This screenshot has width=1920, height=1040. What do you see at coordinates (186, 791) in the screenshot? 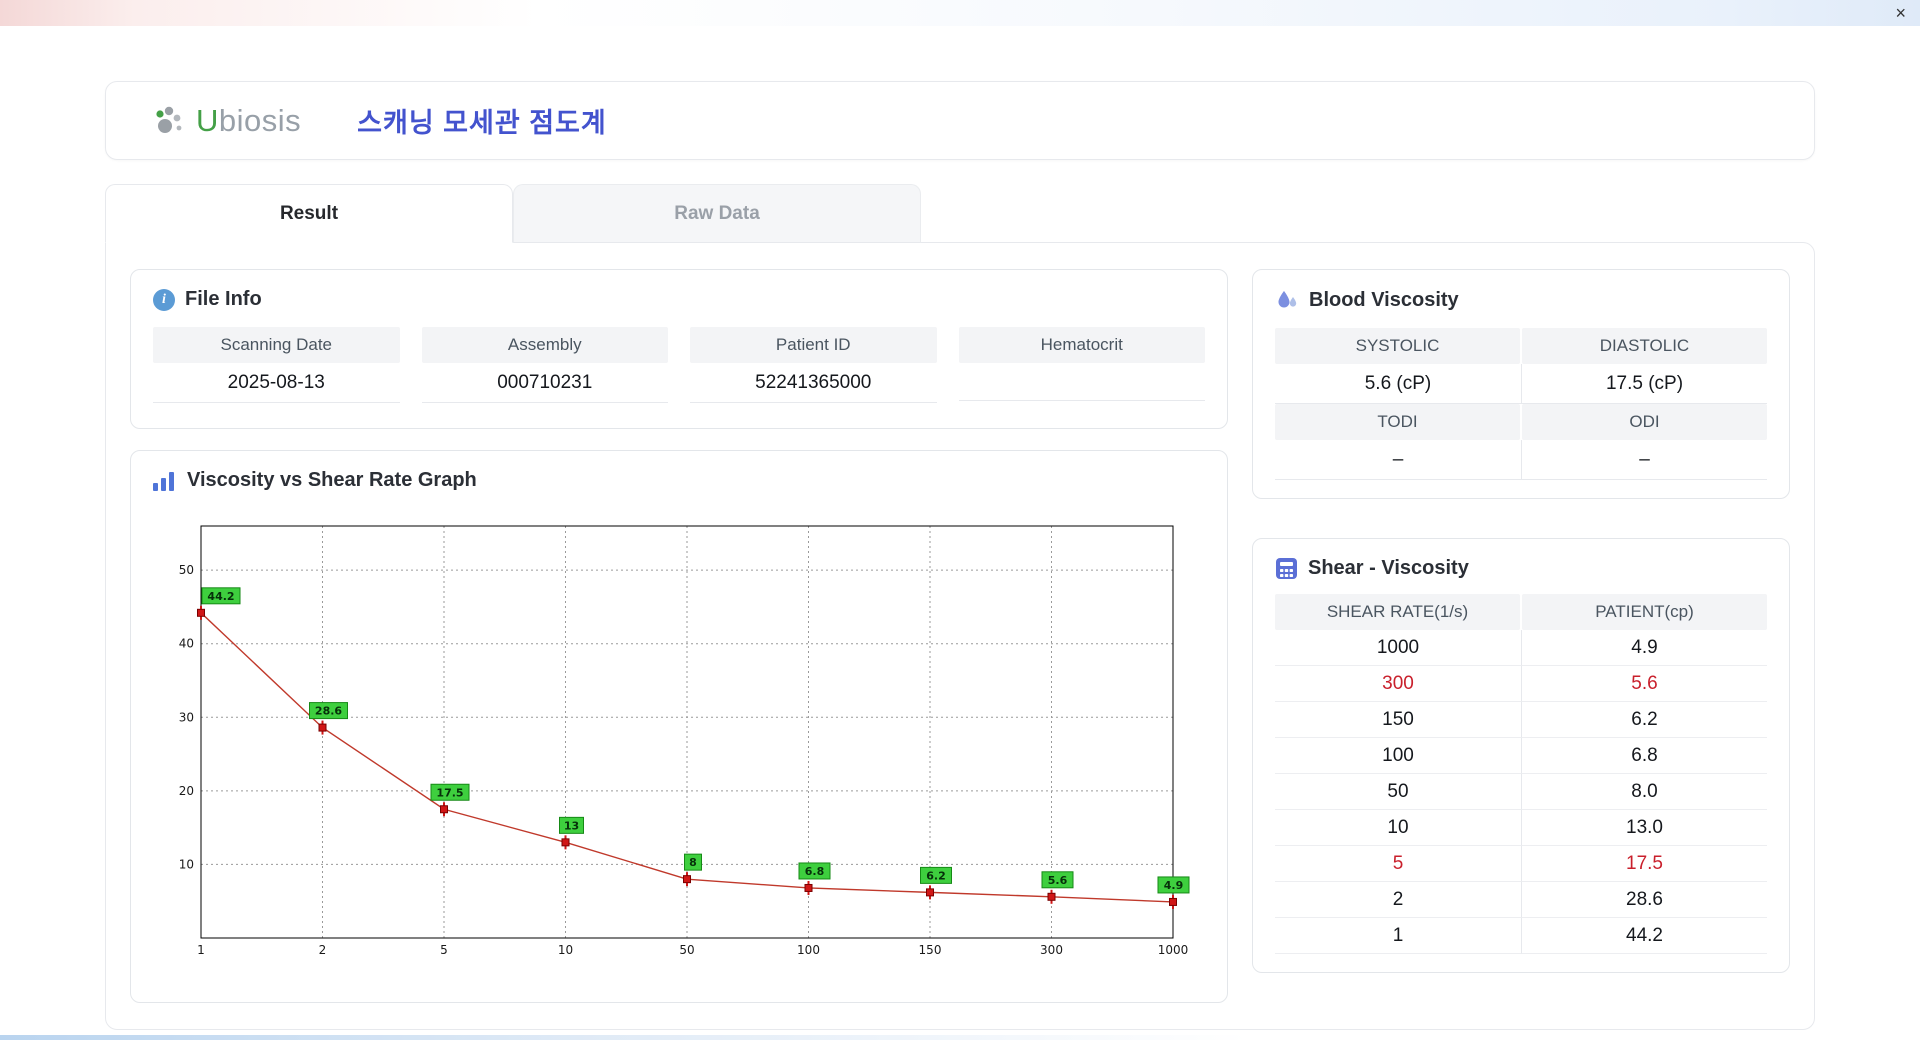
I see `svg-text: 20` at bounding box center [186, 791].